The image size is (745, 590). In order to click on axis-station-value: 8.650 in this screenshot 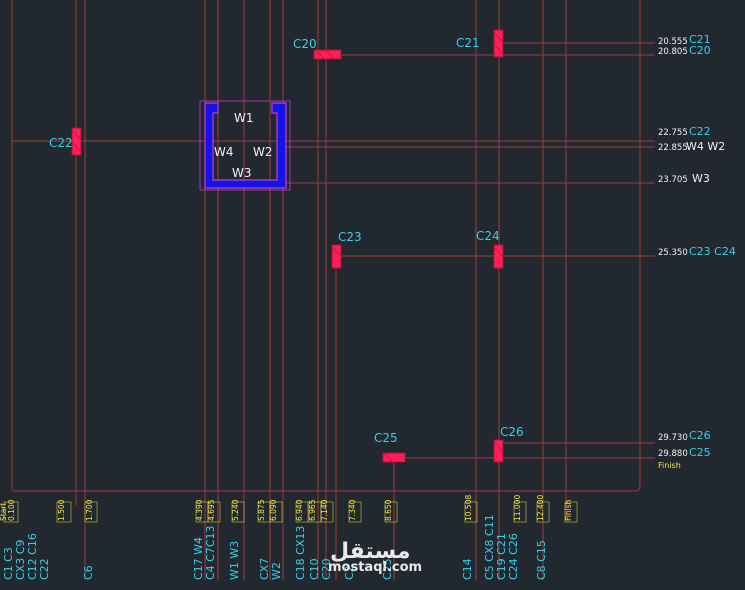, I will do `click(388, 510)`.